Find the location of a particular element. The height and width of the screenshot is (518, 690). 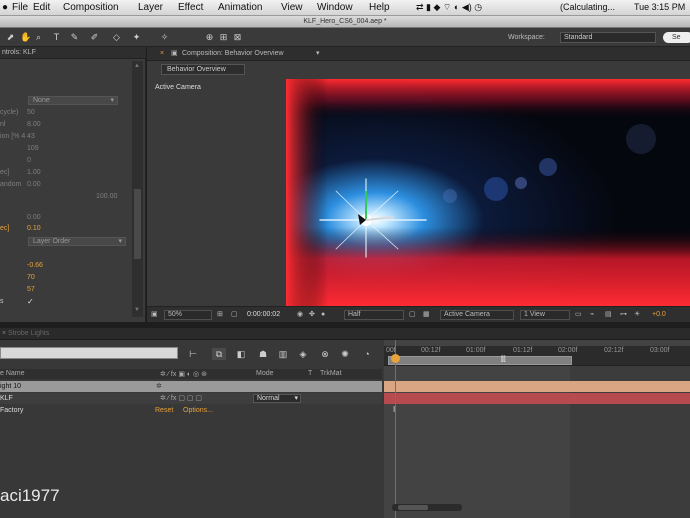

menu-edit: Edit is located at coordinates (41, 7).